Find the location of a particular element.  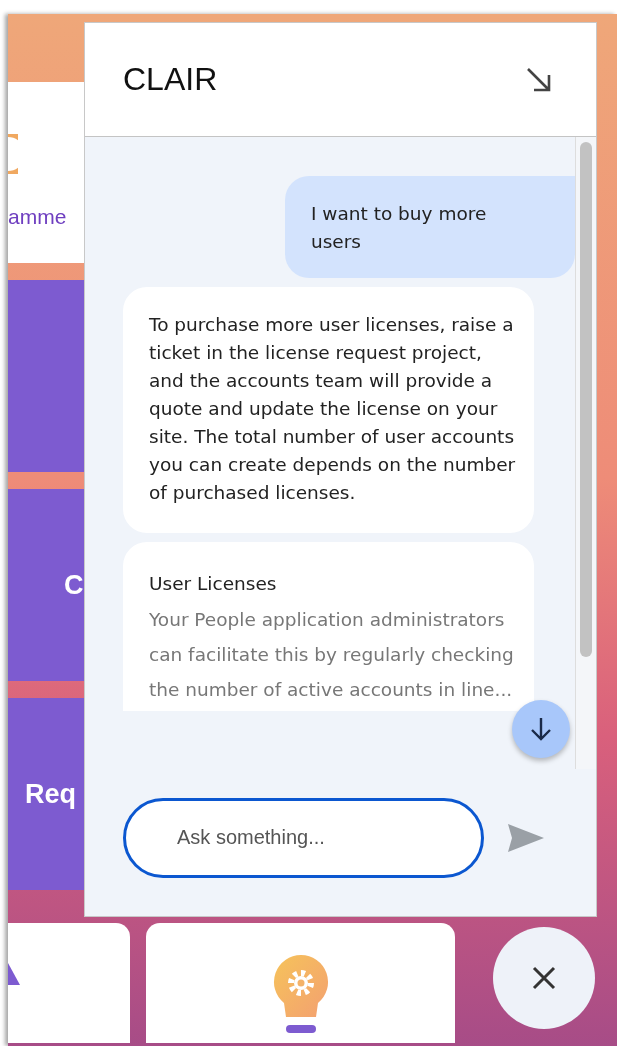

card-label: amme is located at coordinates (37, 217).